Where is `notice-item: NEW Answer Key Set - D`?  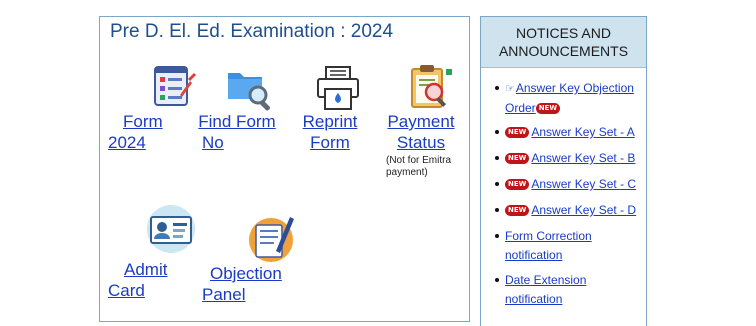 notice-item: NEW Answer Key Set - D is located at coordinates (570, 210).